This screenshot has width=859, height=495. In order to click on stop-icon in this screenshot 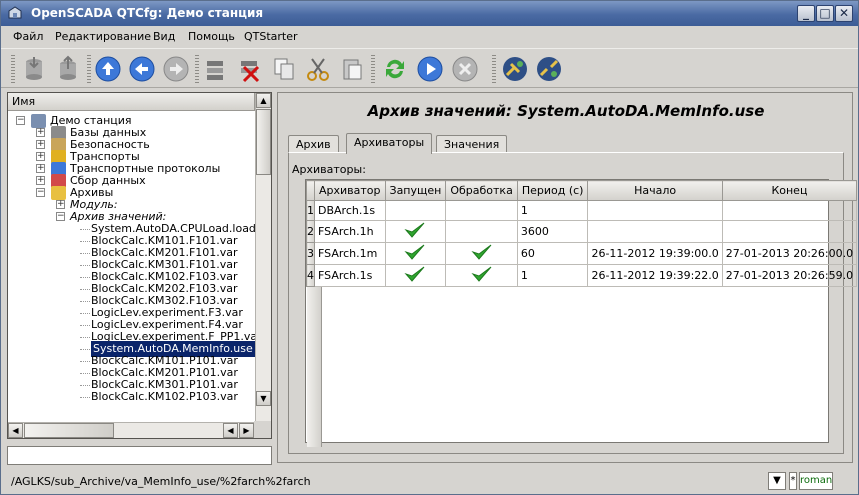, I will do `click(465, 69)`.